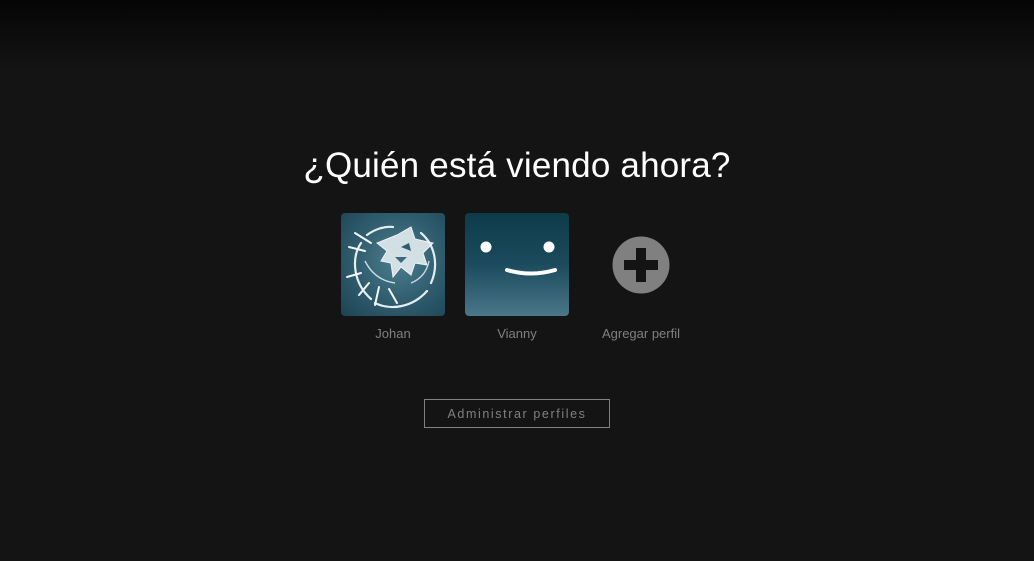  I want to click on add-profile-label: Agregar perfil, so click(641, 333).